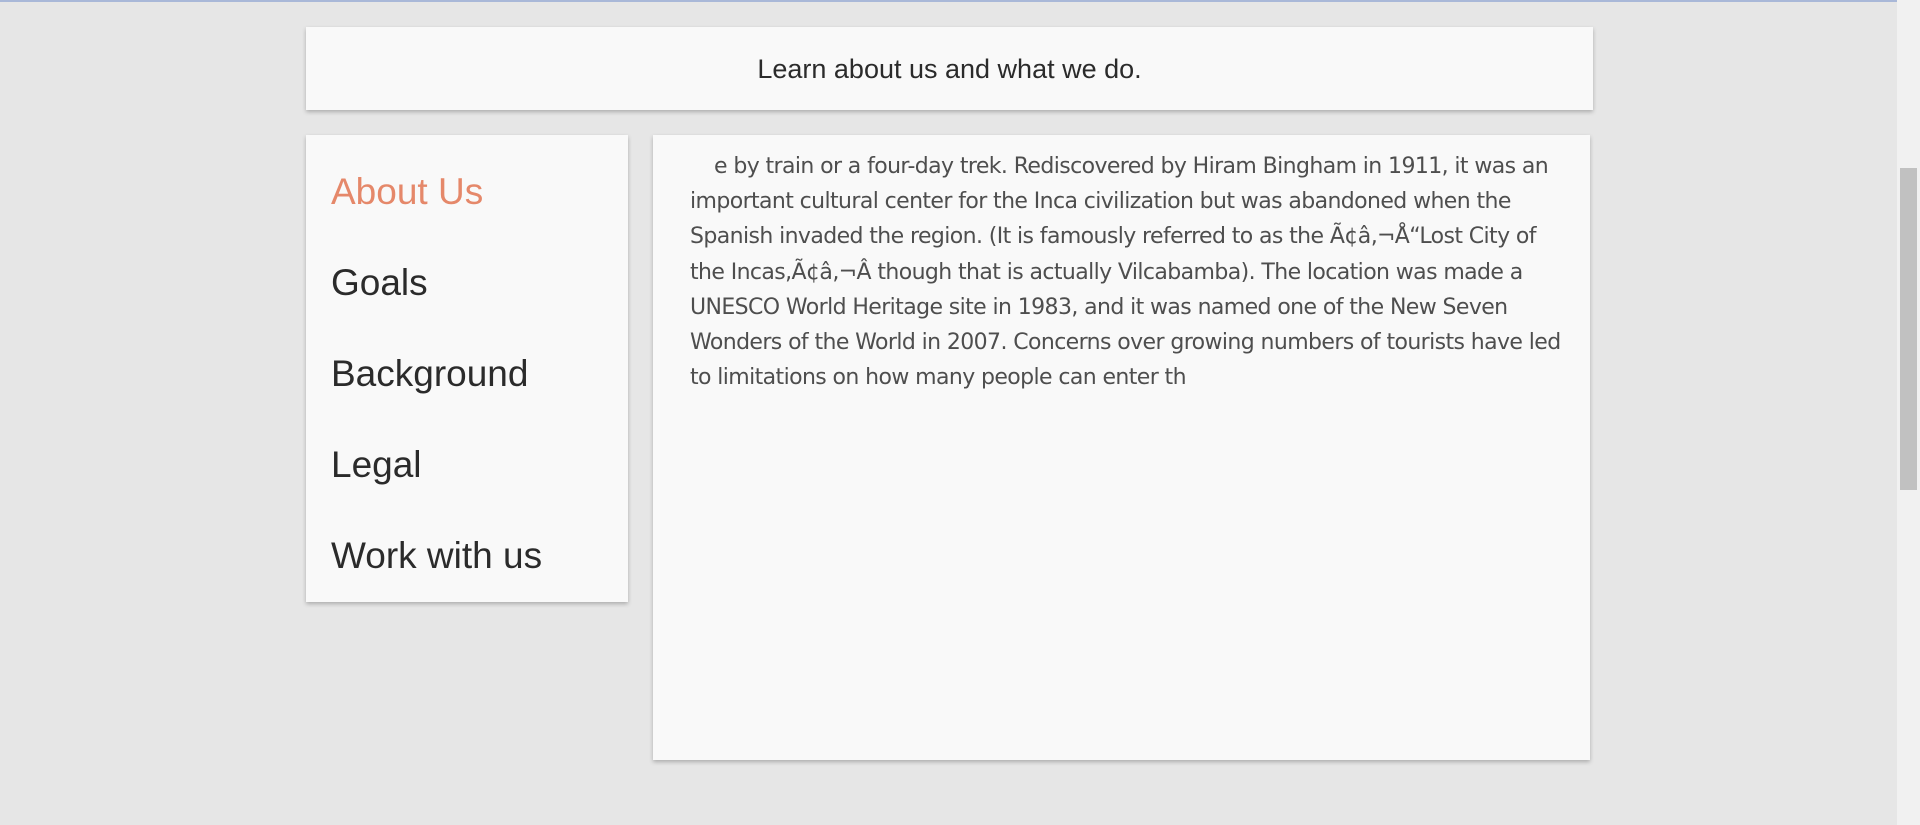 The image size is (1920, 825). What do you see at coordinates (467, 574) in the screenshot?
I see `sidebar-item-work-with-us: Work with us` at bounding box center [467, 574].